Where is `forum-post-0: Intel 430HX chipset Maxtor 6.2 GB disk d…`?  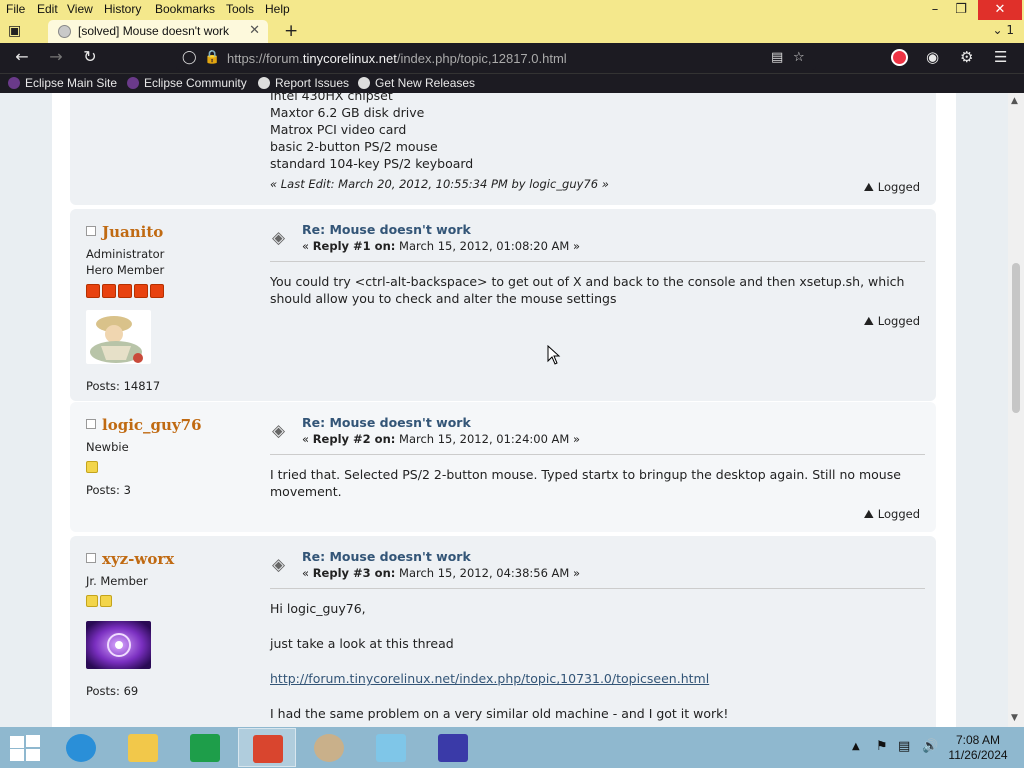
forum-post-0: Intel 430HX chipset Maxtor 6.2 GB disk d… is located at coordinates (503, 149).